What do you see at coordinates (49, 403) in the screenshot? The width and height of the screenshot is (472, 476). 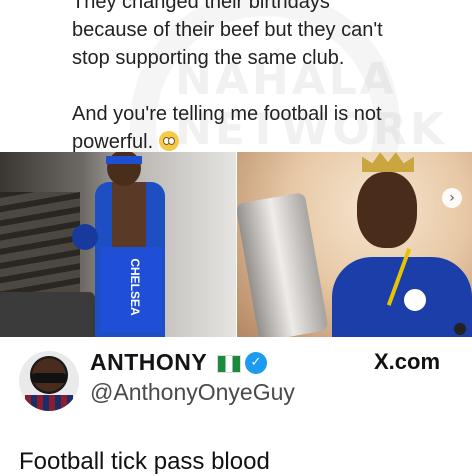 I see `jersey-shape` at bounding box center [49, 403].